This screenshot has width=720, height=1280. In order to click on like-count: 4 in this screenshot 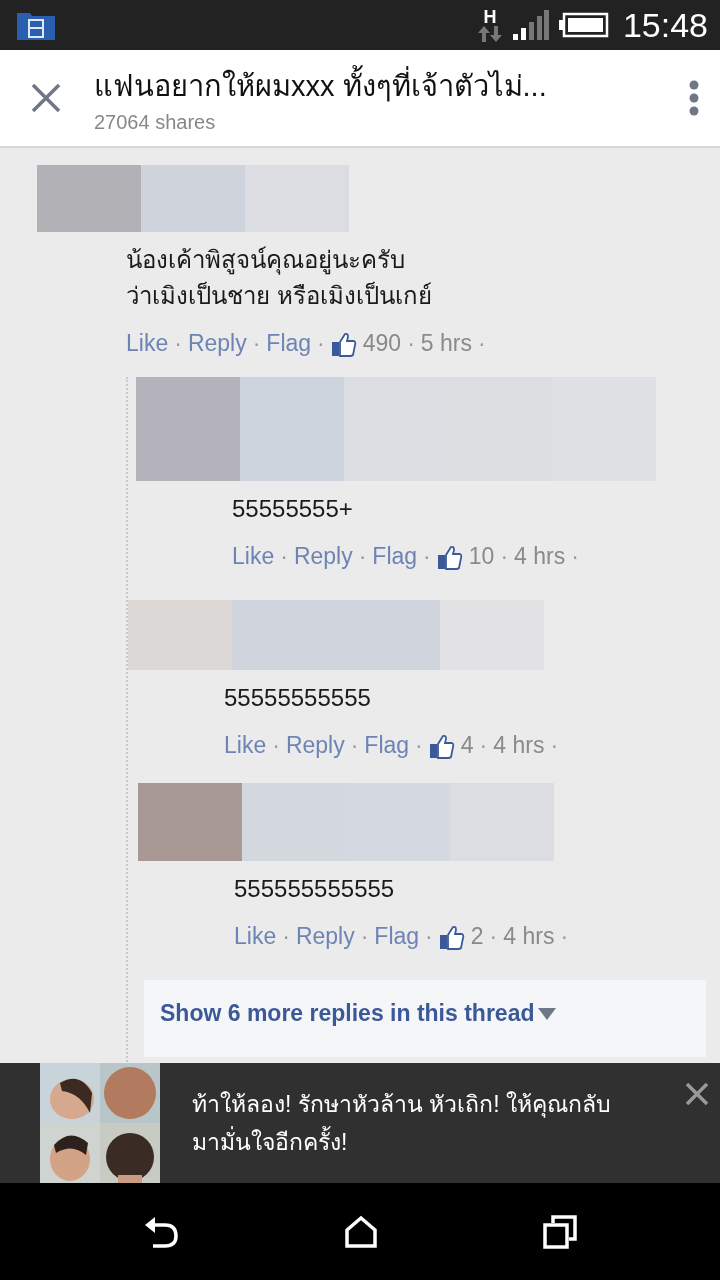, I will do `click(467, 745)`.